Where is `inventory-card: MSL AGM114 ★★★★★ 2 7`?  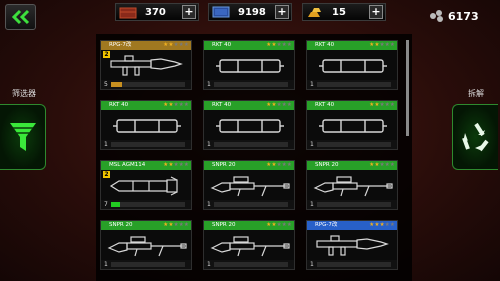
inventory-card: MSL AGM114 ★★★★★ 2 7 is located at coordinates (146, 185).